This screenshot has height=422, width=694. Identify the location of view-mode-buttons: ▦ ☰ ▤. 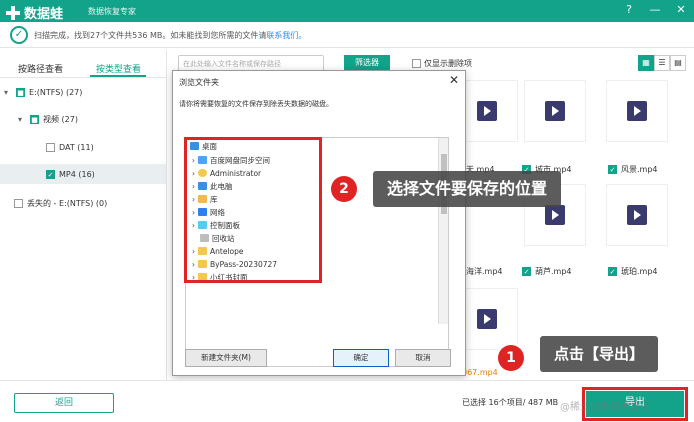
(662, 63).